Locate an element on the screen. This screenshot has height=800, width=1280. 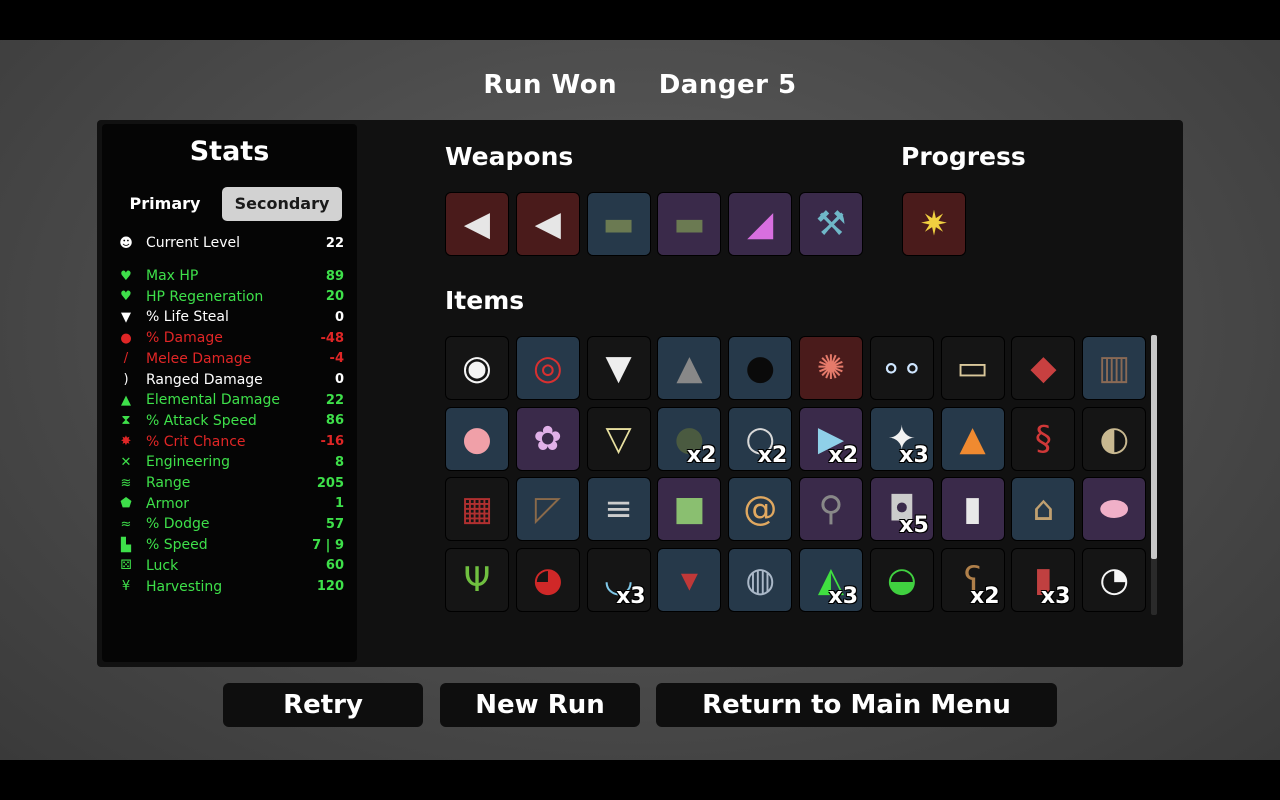
item-slot: ◕ is located at coordinates (547, 580).